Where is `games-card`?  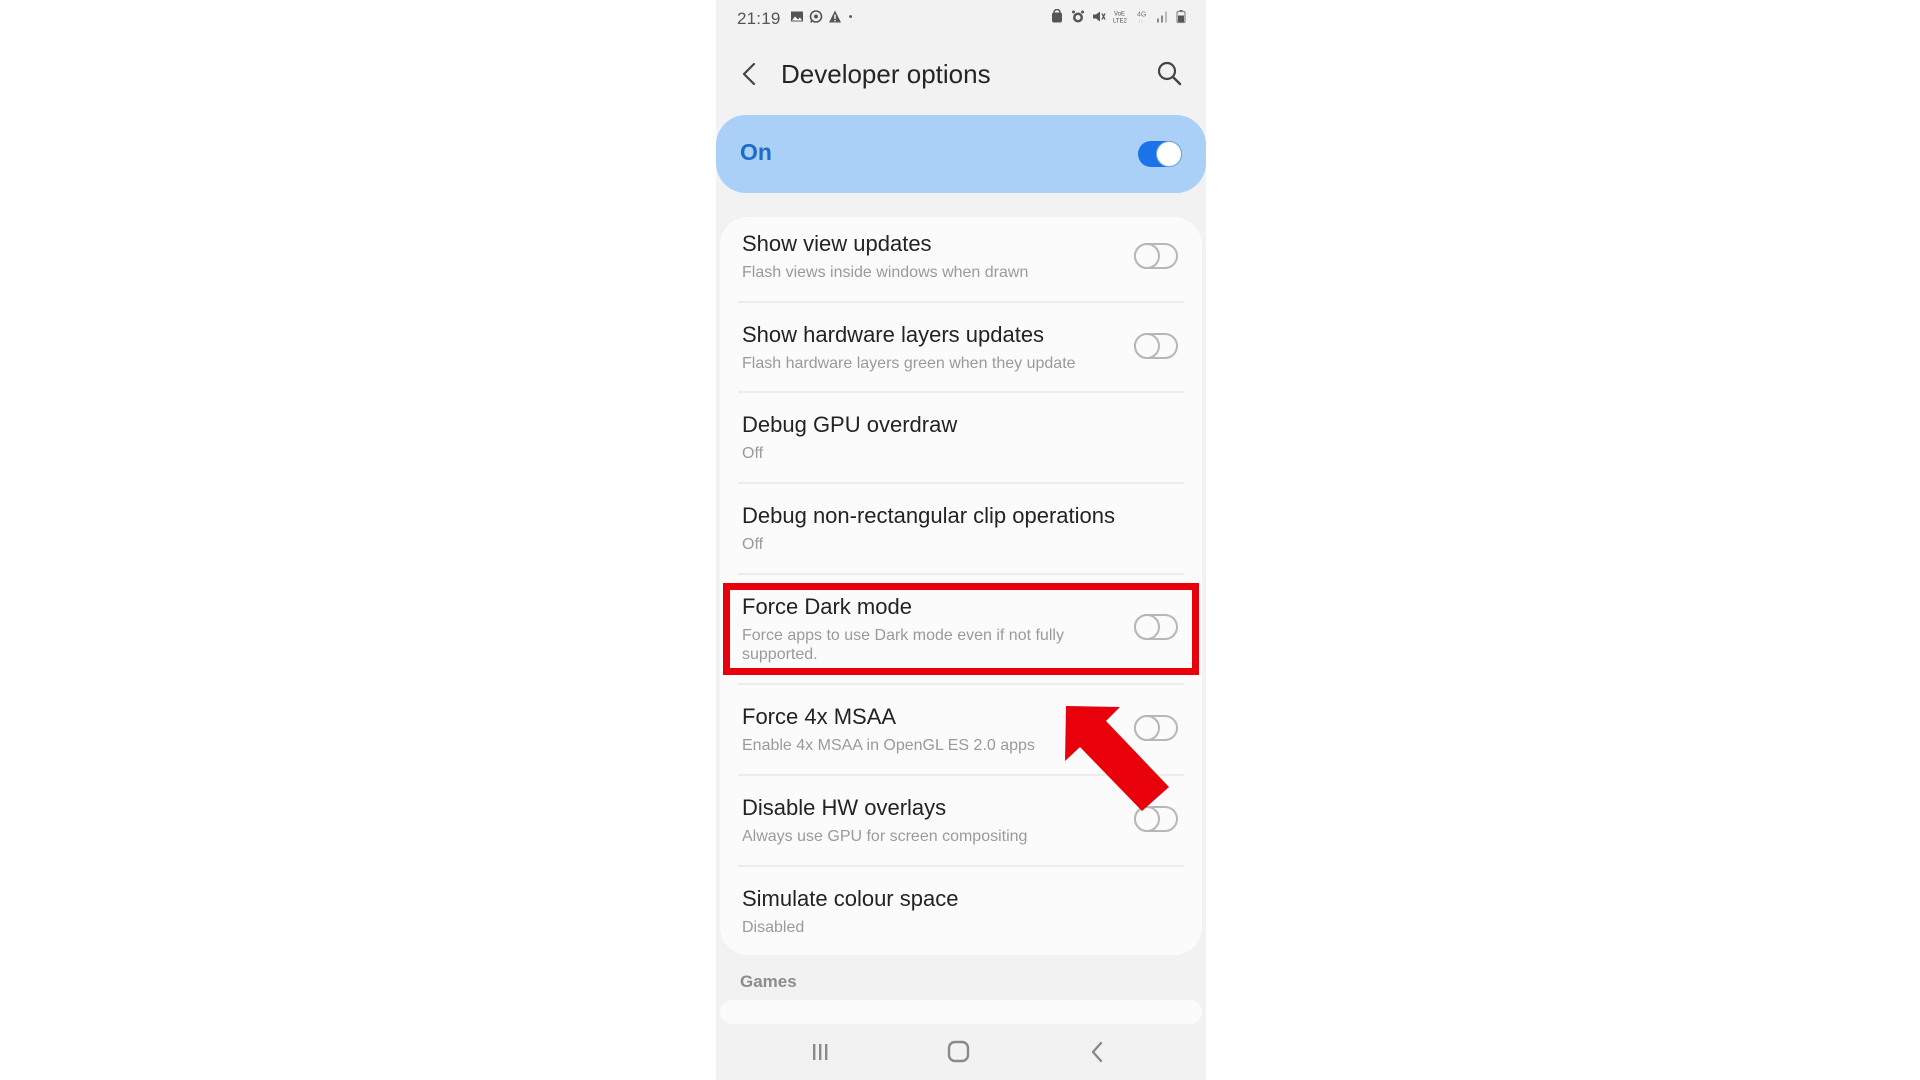 games-card is located at coordinates (961, 1012).